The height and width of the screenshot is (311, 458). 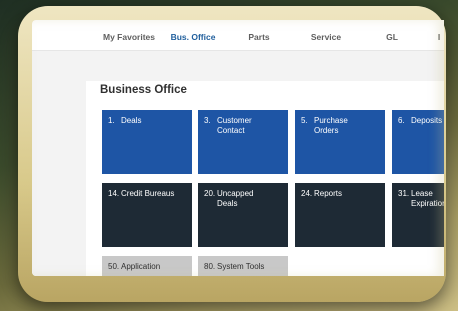 I want to click on tile-number: 20., so click(x=210, y=193).